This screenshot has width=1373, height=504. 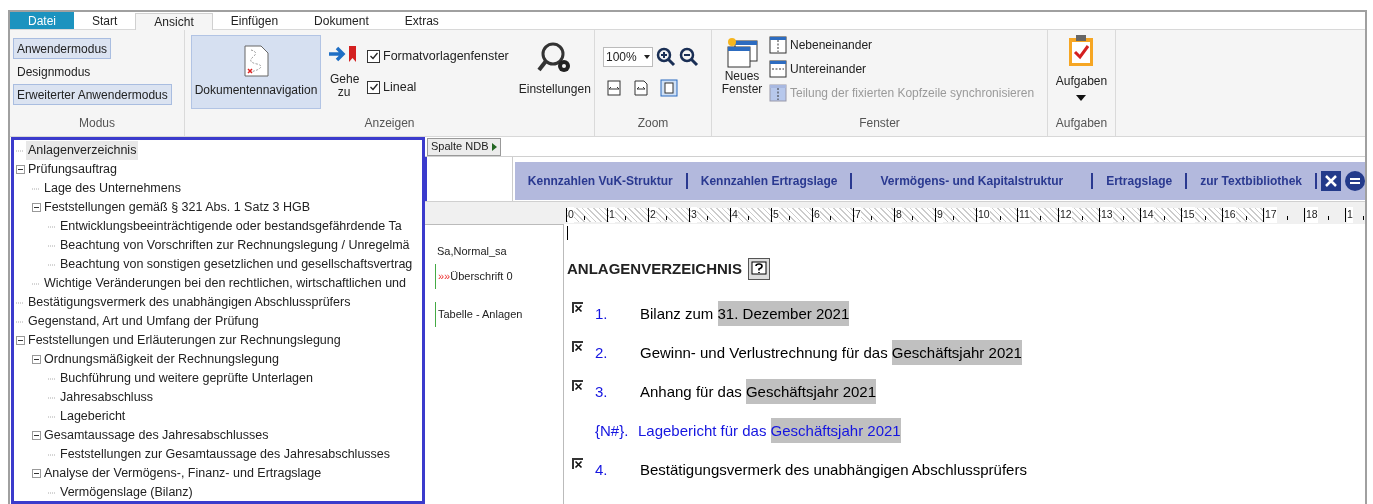 I want to click on ruler-number: 2, so click(x=653, y=215).